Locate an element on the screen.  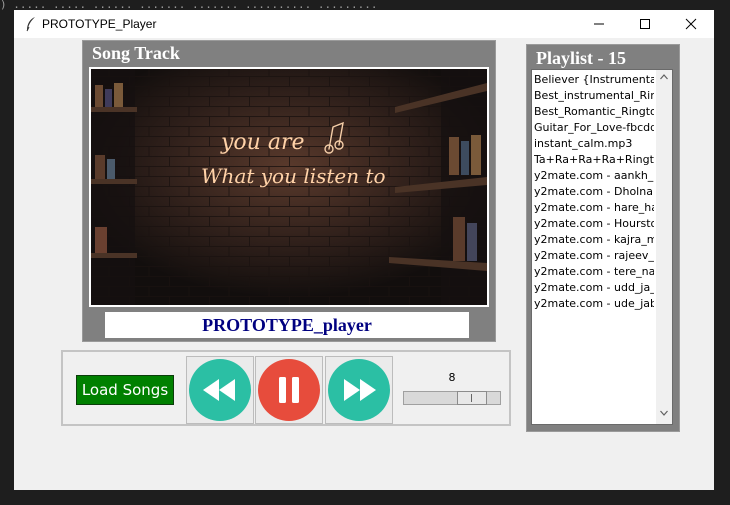
pause-button is located at coordinates (289, 390).